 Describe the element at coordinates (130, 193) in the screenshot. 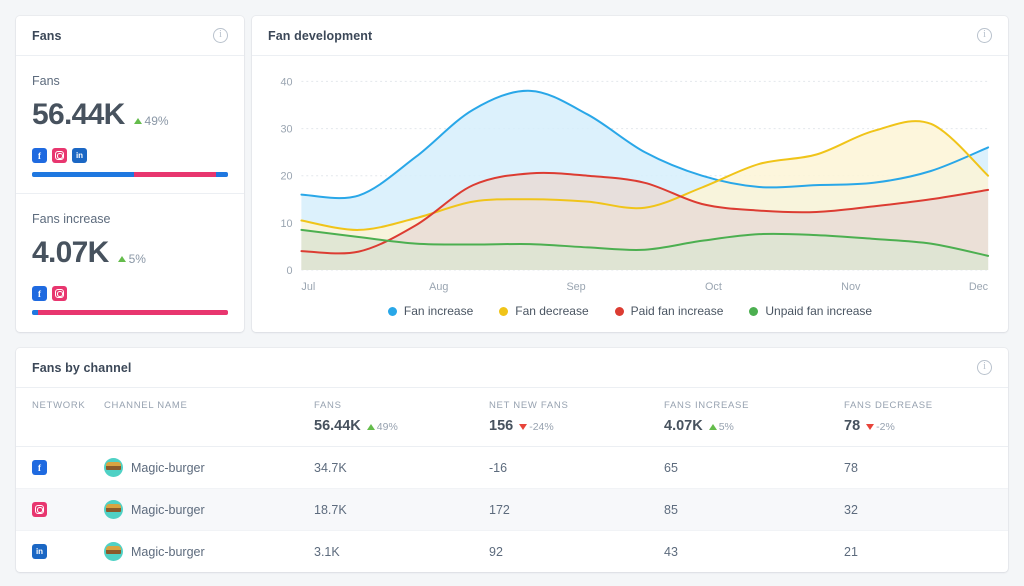

I see `fans-metrics-list: Fans 56.44K 49% f in Fans increase 4.07K 5% f` at that location.